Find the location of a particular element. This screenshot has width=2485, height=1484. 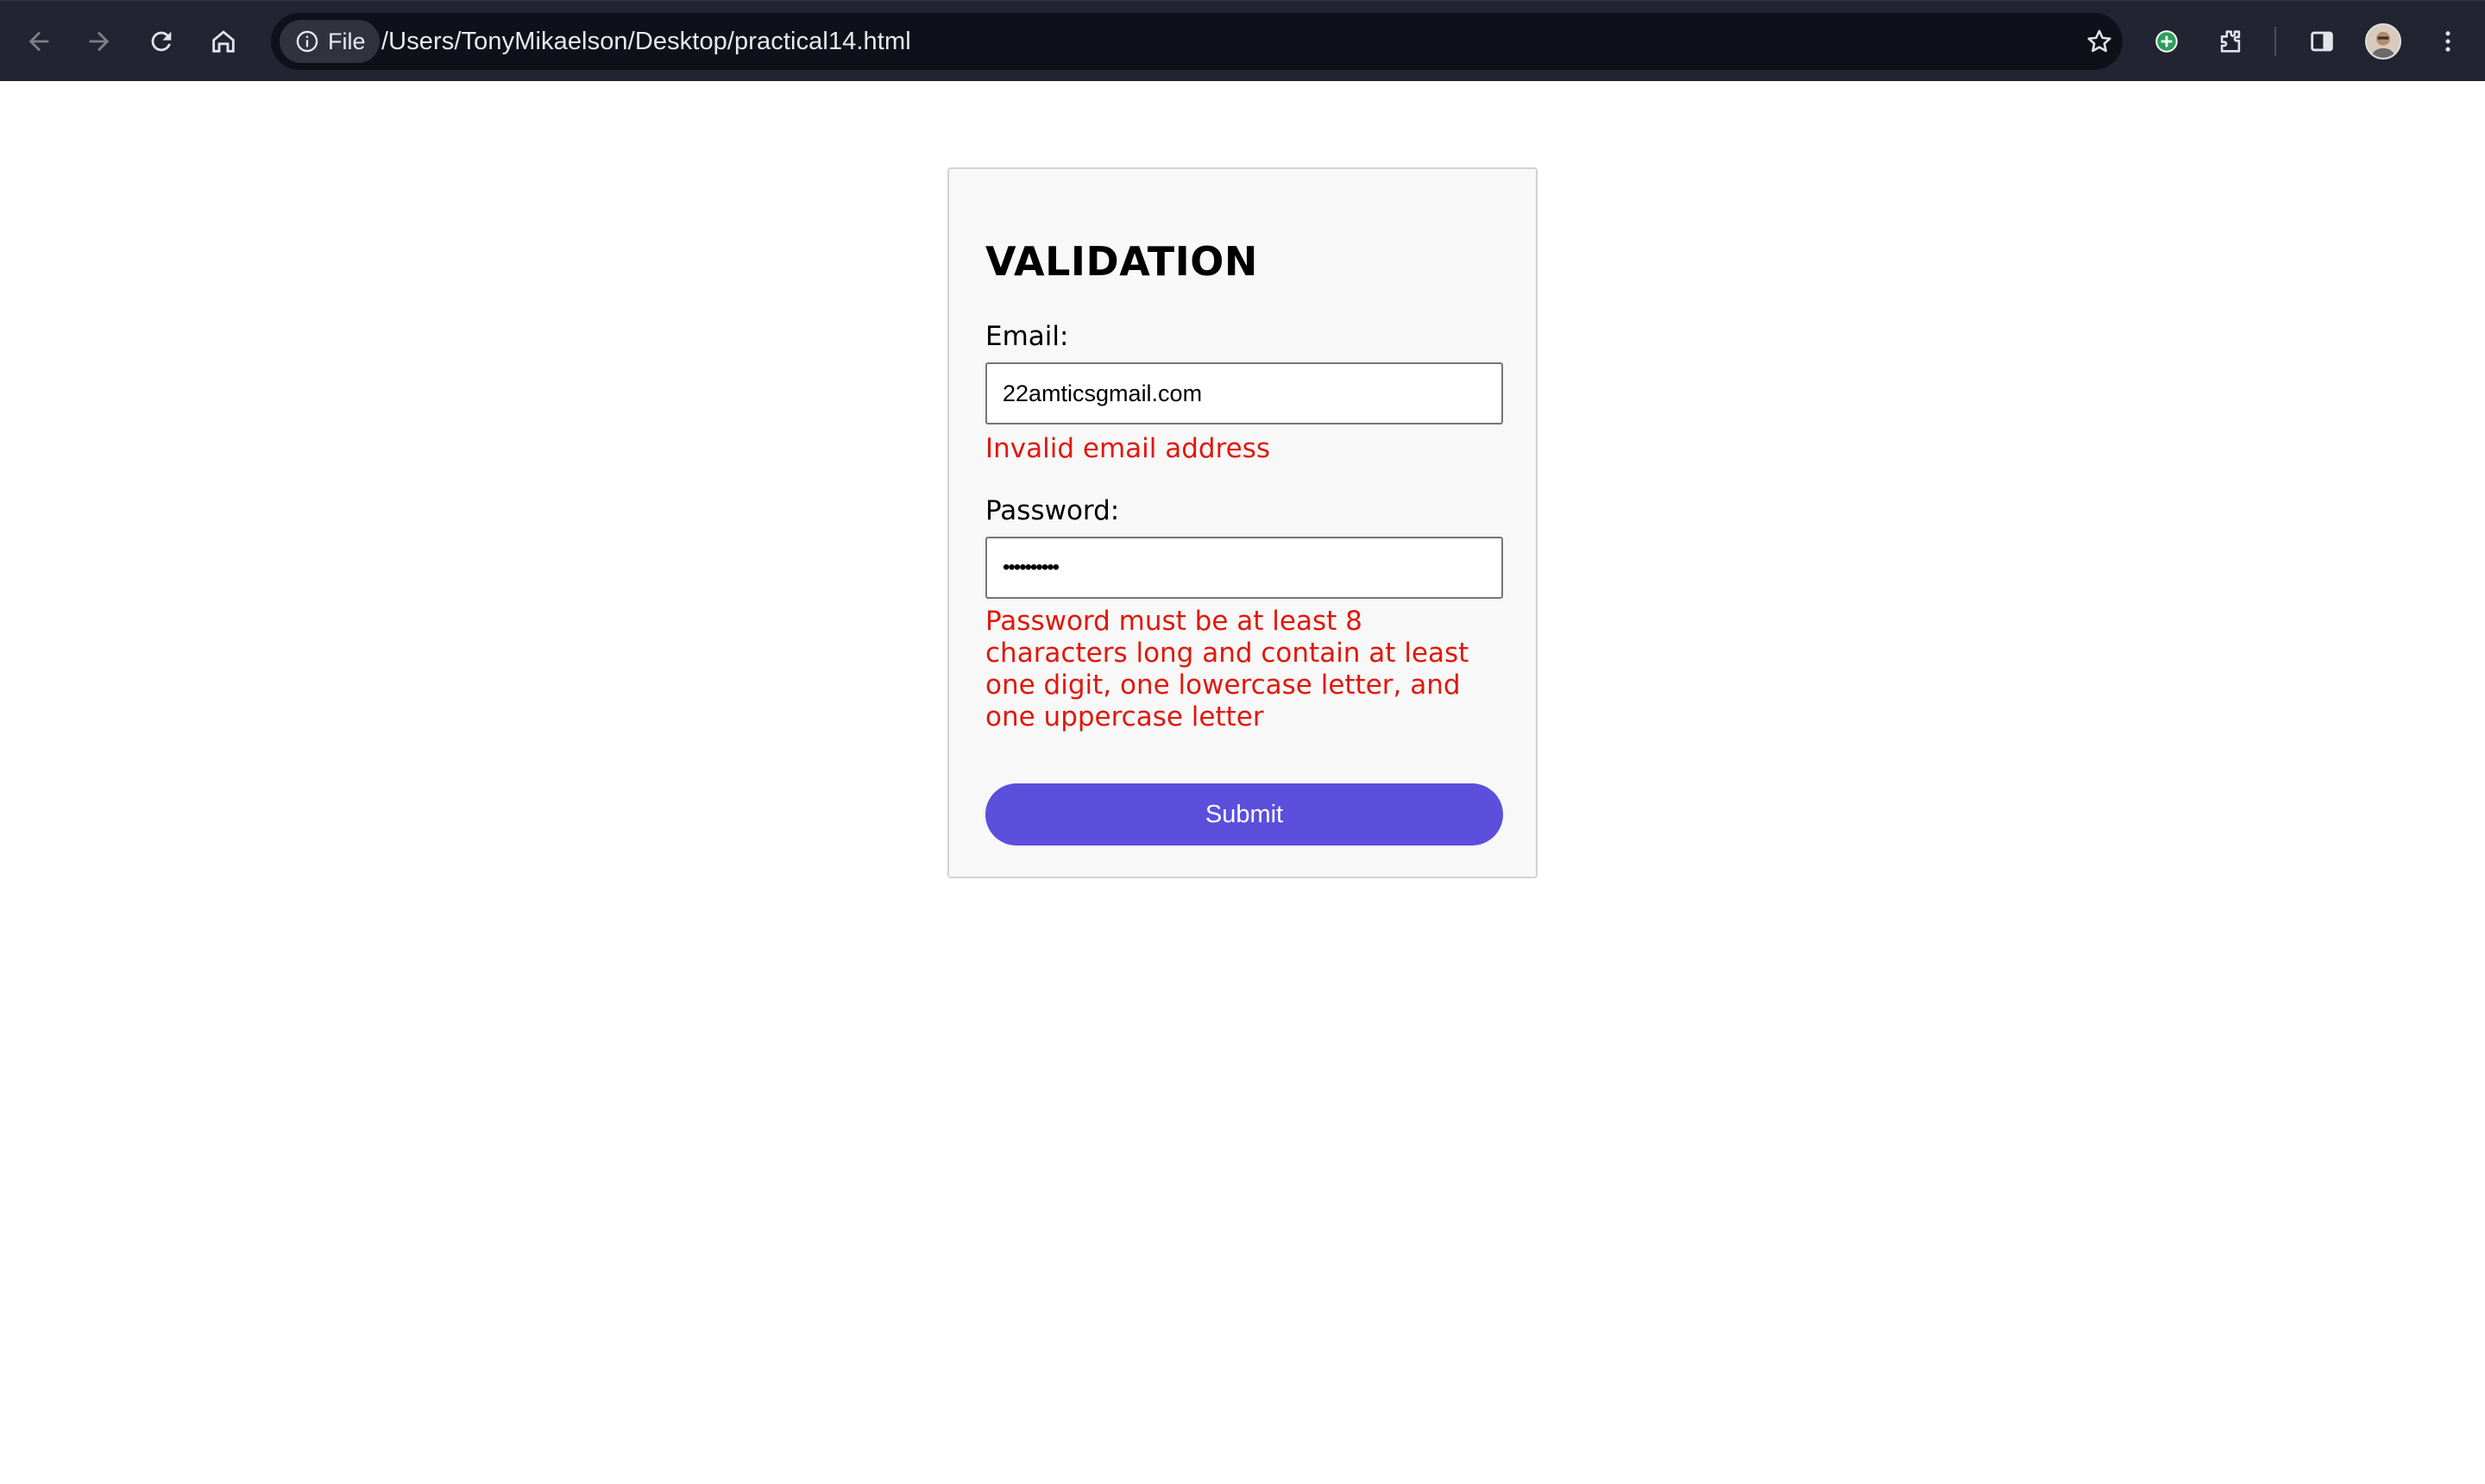

bookmark-star-button is located at coordinates (2099, 41).